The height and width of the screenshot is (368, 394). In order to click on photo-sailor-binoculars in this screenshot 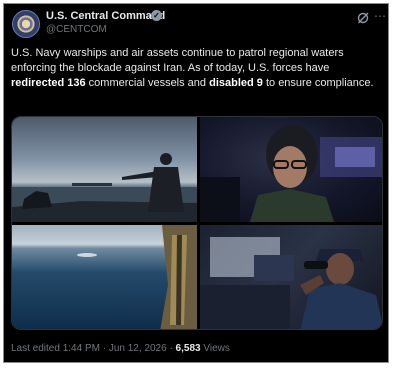, I will do `click(291, 277)`.